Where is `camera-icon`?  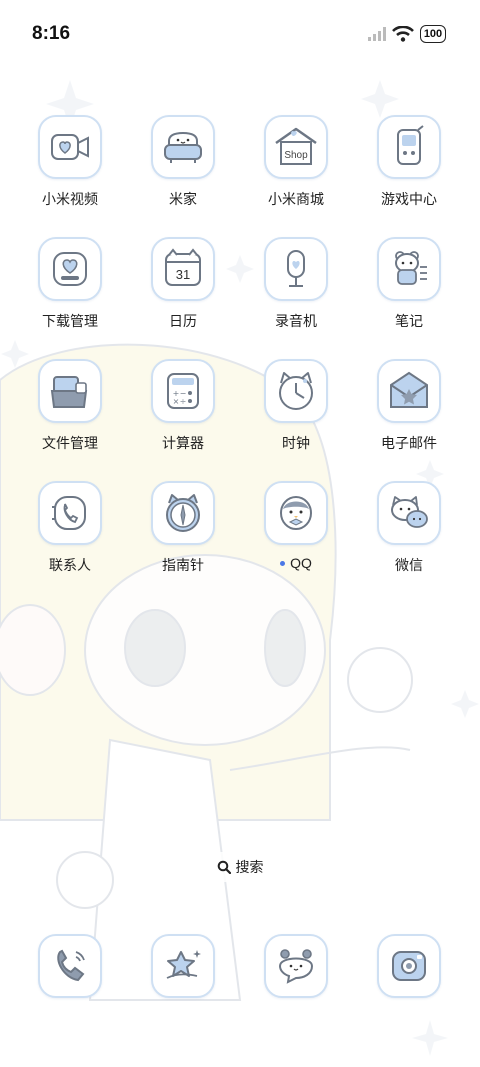
camera-icon is located at coordinates (409, 966).